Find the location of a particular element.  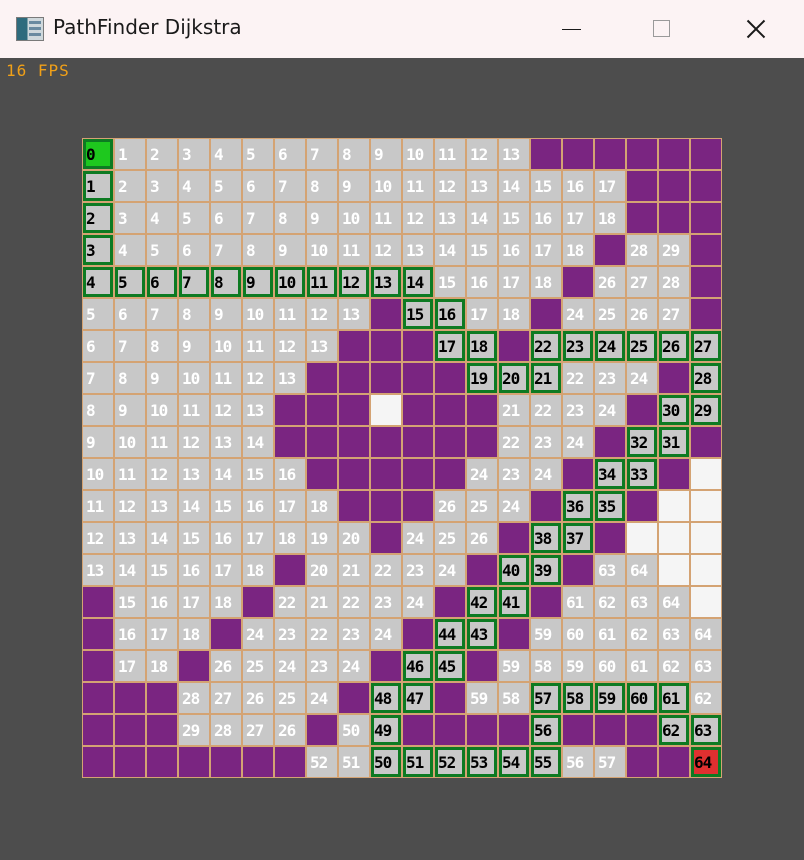

visited-cell: 58 is located at coordinates (546, 666).